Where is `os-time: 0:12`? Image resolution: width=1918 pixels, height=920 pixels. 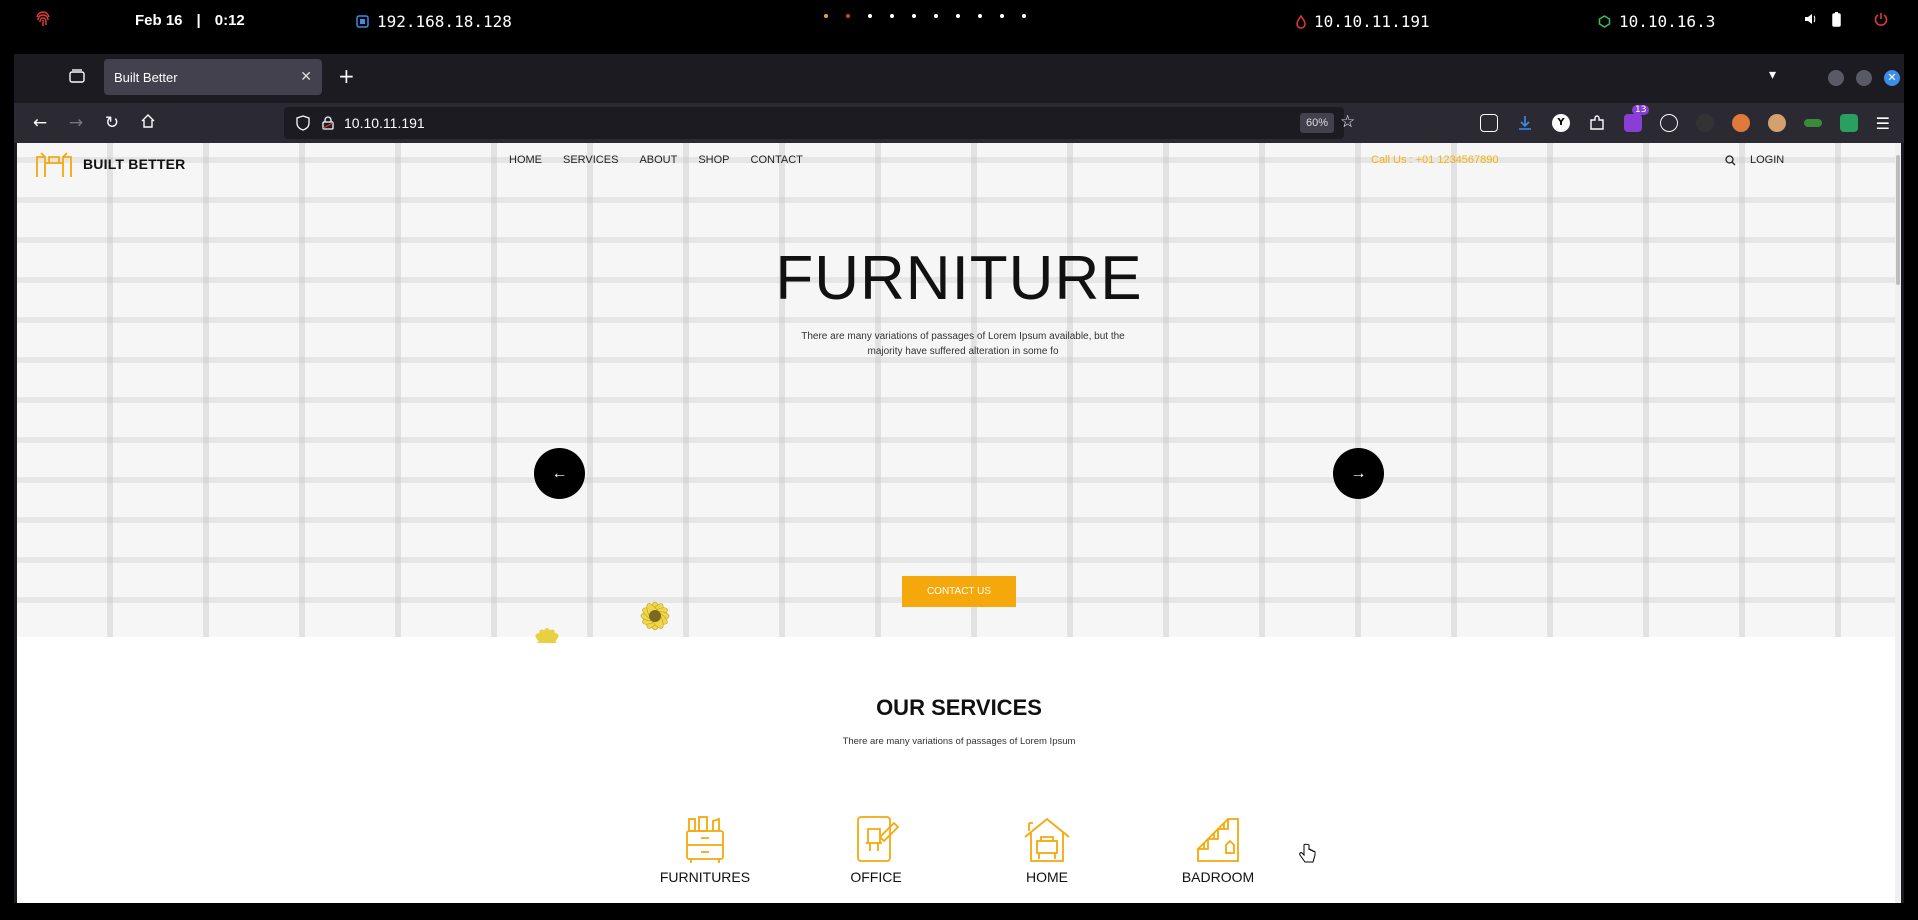
os-time: 0:12 is located at coordinates (229, 20).